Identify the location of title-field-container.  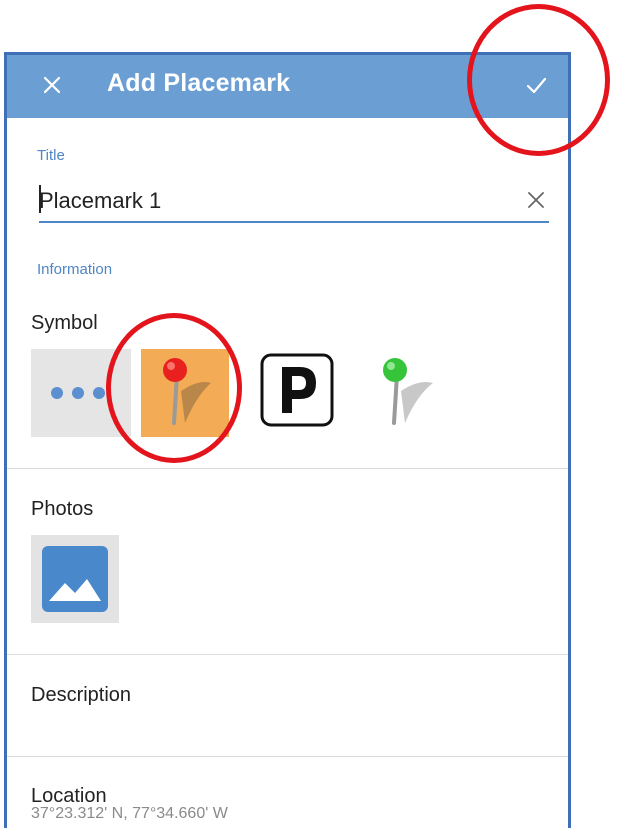
(294, 203).